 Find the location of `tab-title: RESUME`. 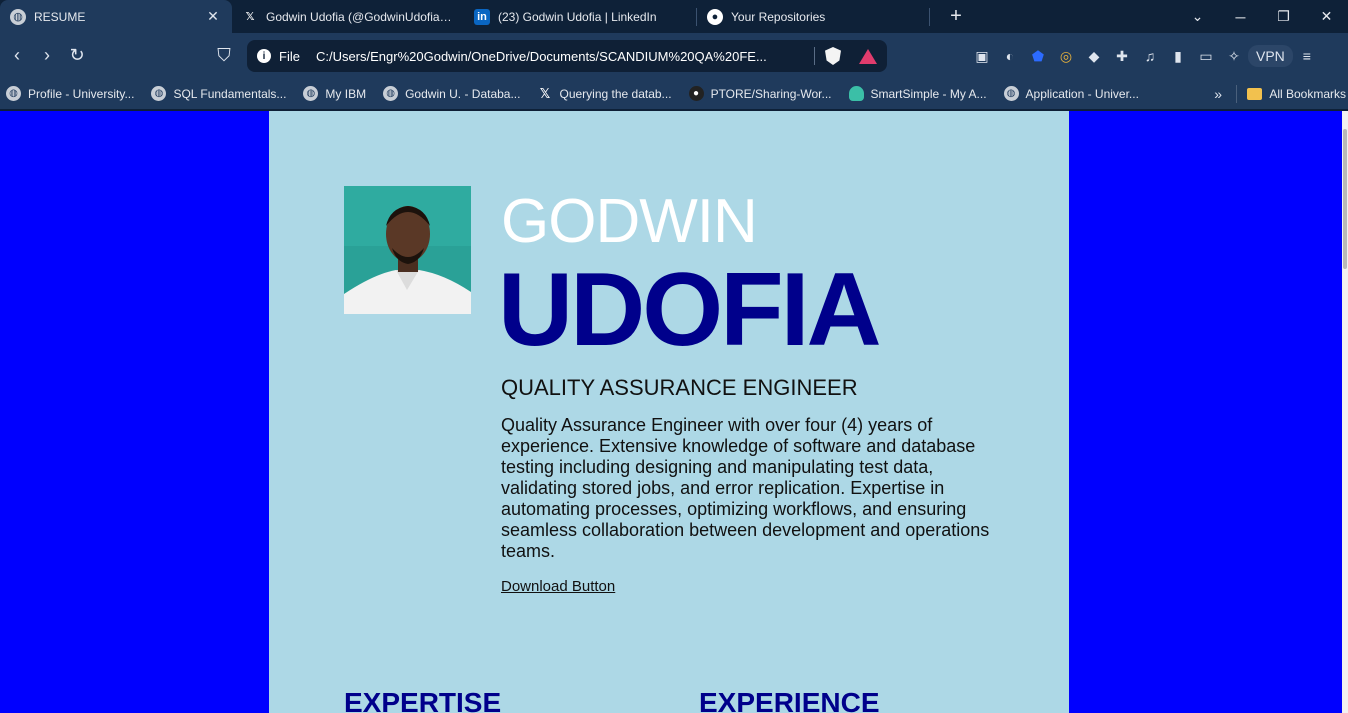

tab-title: RESUME is located at coordinates (60, 16).